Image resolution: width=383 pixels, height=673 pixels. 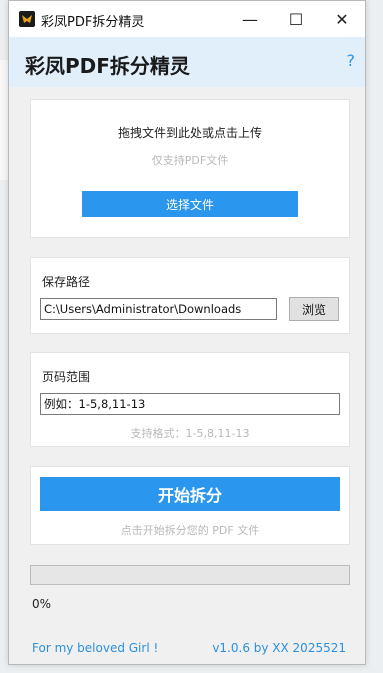 What do you see at coordinates (190, 433) in the screenshot?
I see `page-range-format-hint: 支持格式：1-5,8,11-13` at bounding box center [190, 433].